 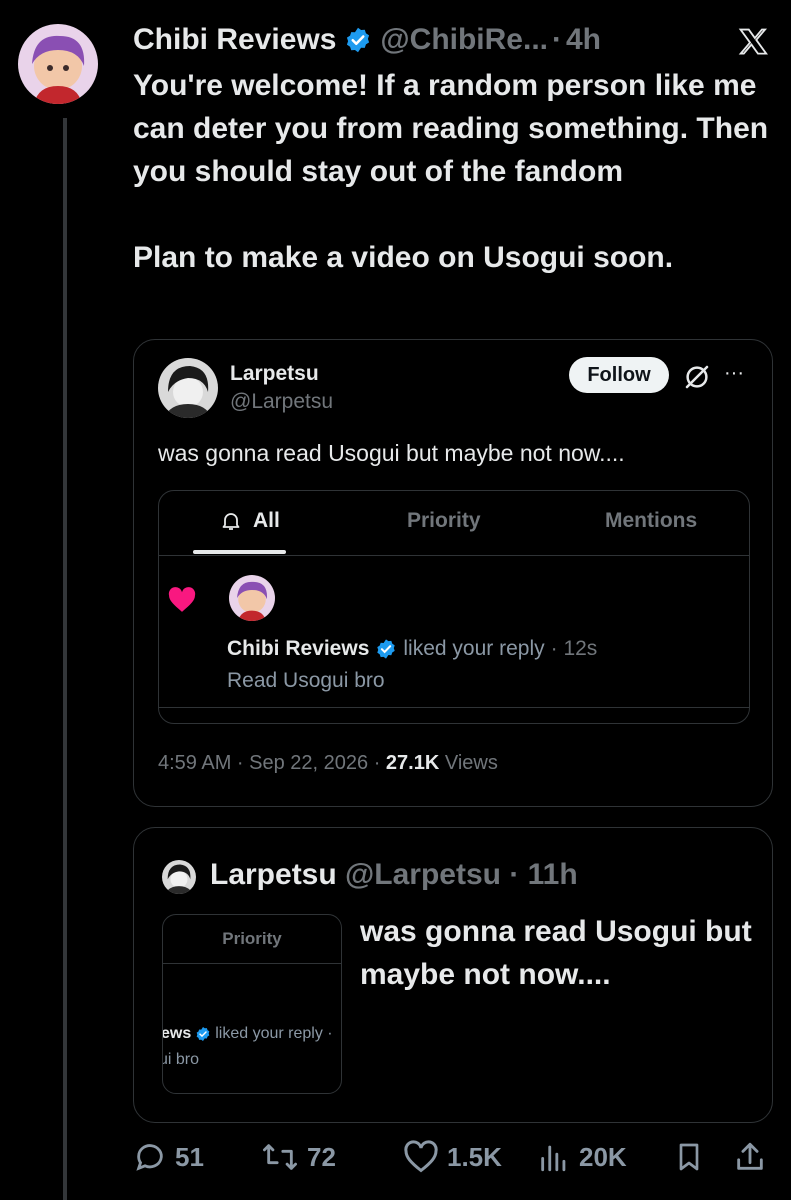 I want to click on like-count: 1.5K, so click(x=474, y=1156).